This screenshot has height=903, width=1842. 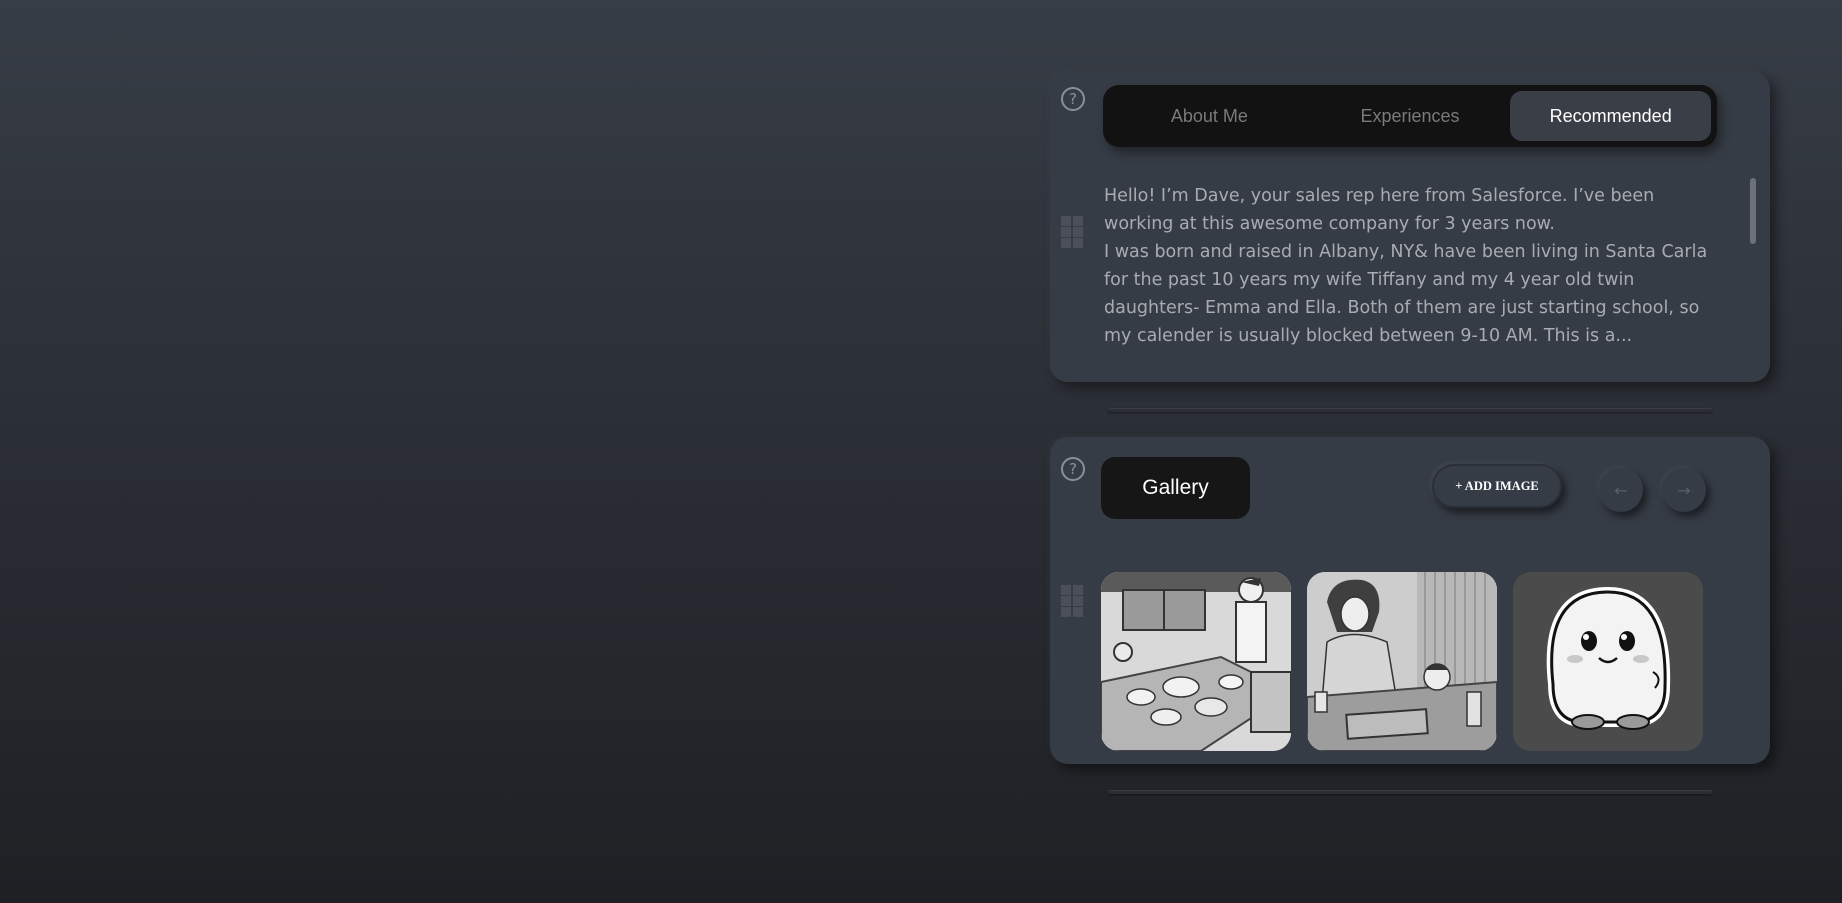 I want to click on previous-button: ←, so click(x=1621, y=490).